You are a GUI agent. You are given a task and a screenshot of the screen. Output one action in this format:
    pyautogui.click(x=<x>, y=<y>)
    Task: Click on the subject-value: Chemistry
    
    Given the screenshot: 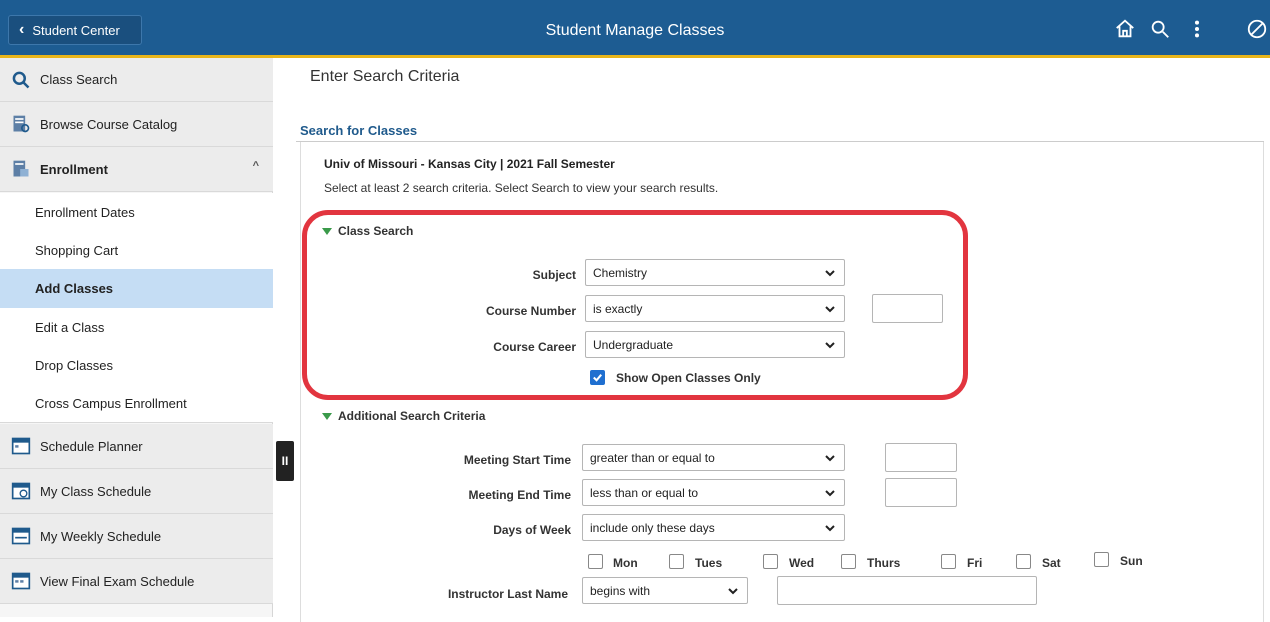 What is the action you would take?
    pyautogui.click(x=620, y=272)
    